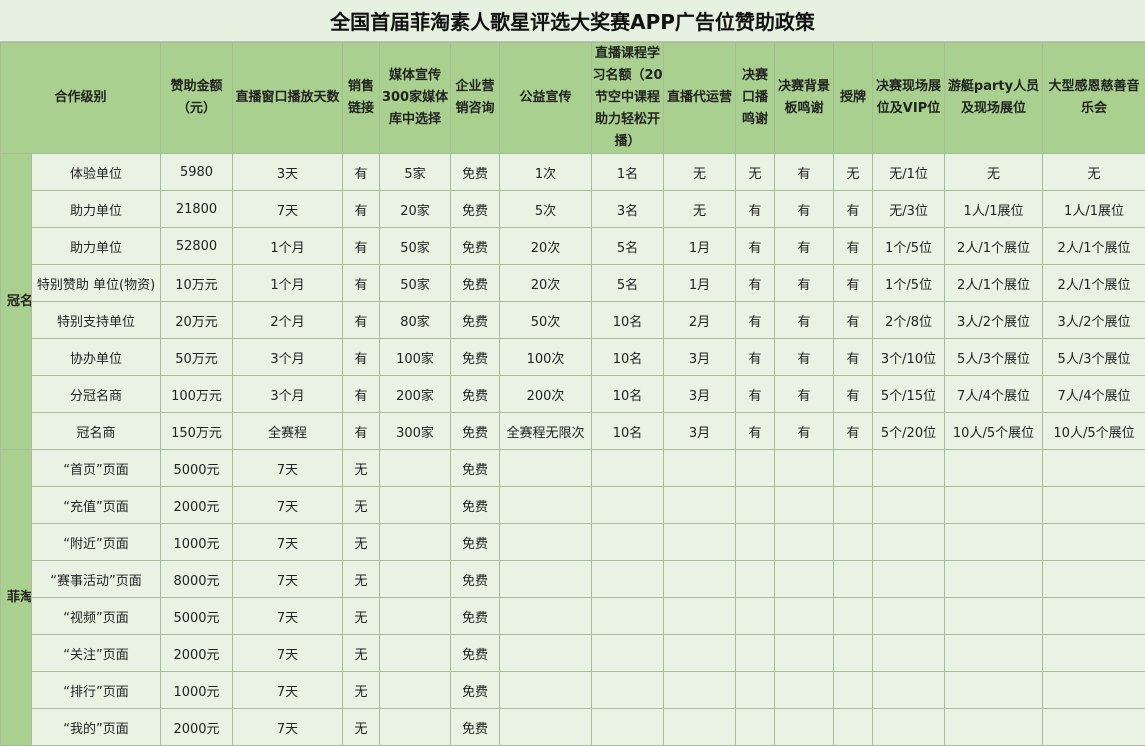 The width and height of the screenshot is (1145, 746). I want to click on table-cell: 2000元, so click(197, 505).